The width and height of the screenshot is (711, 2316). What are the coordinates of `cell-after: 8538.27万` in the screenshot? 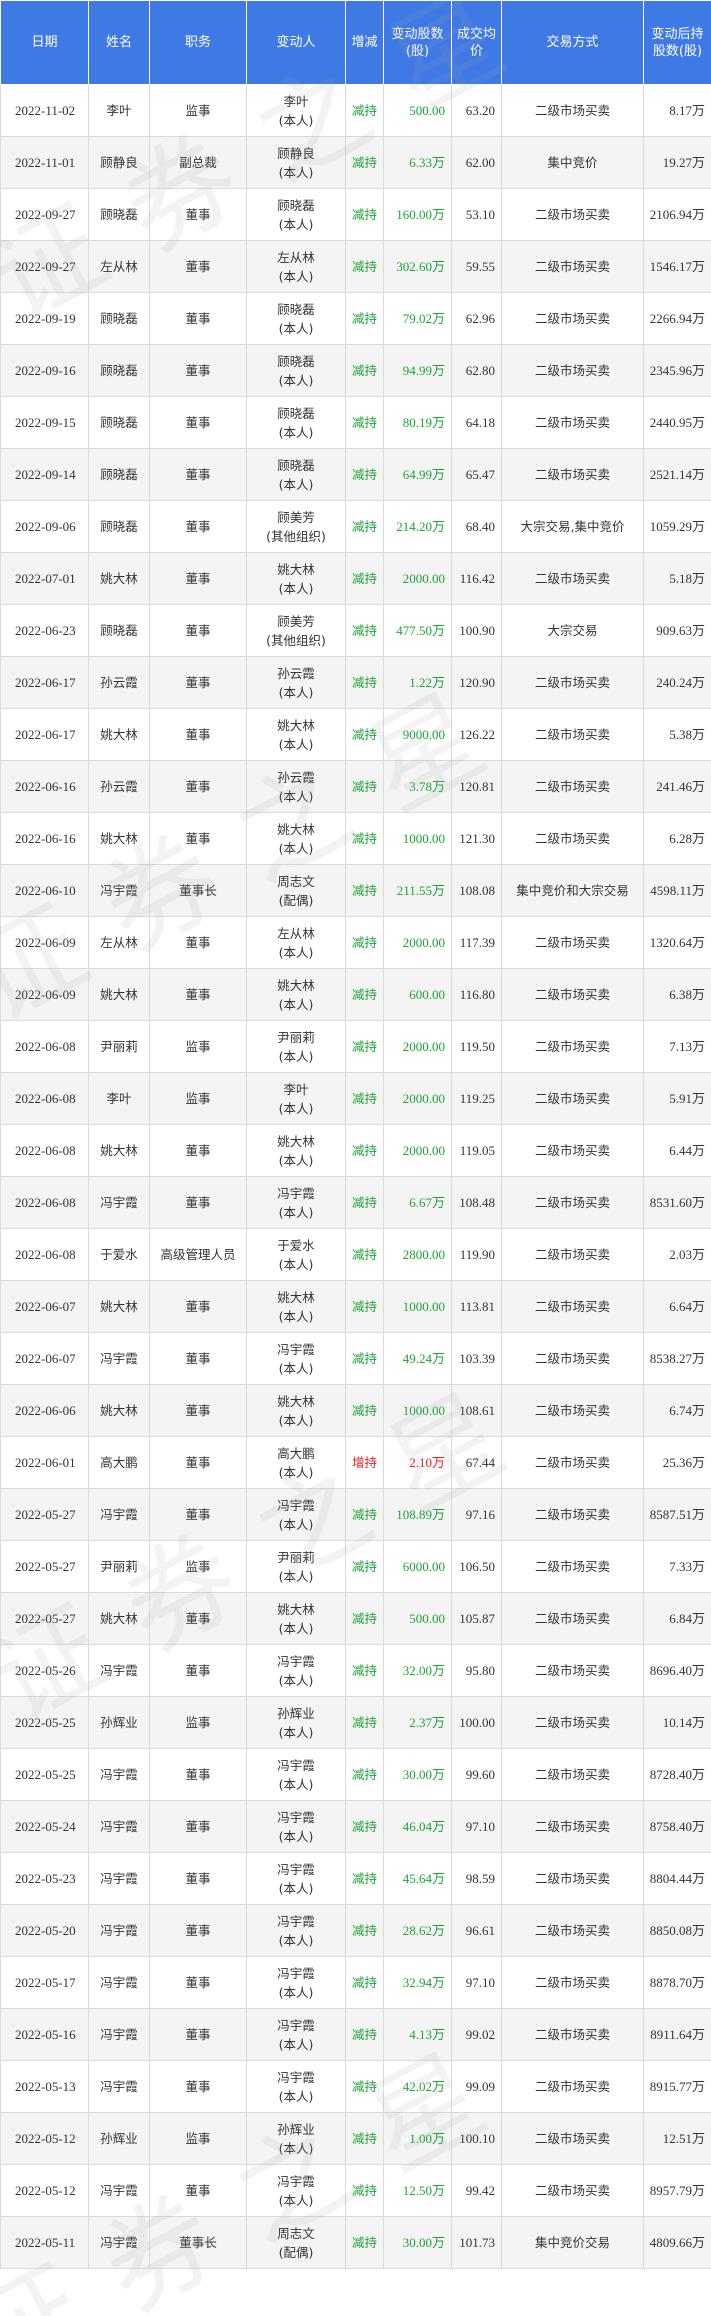 It's located at (677, 1358).